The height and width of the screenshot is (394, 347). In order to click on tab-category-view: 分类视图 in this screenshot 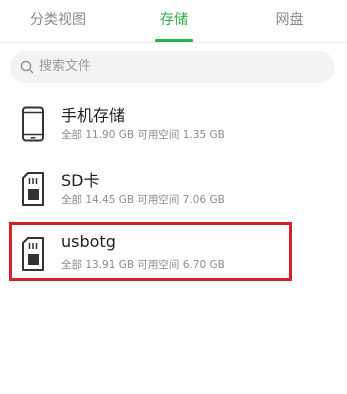, I will do `click(58, 21)`.